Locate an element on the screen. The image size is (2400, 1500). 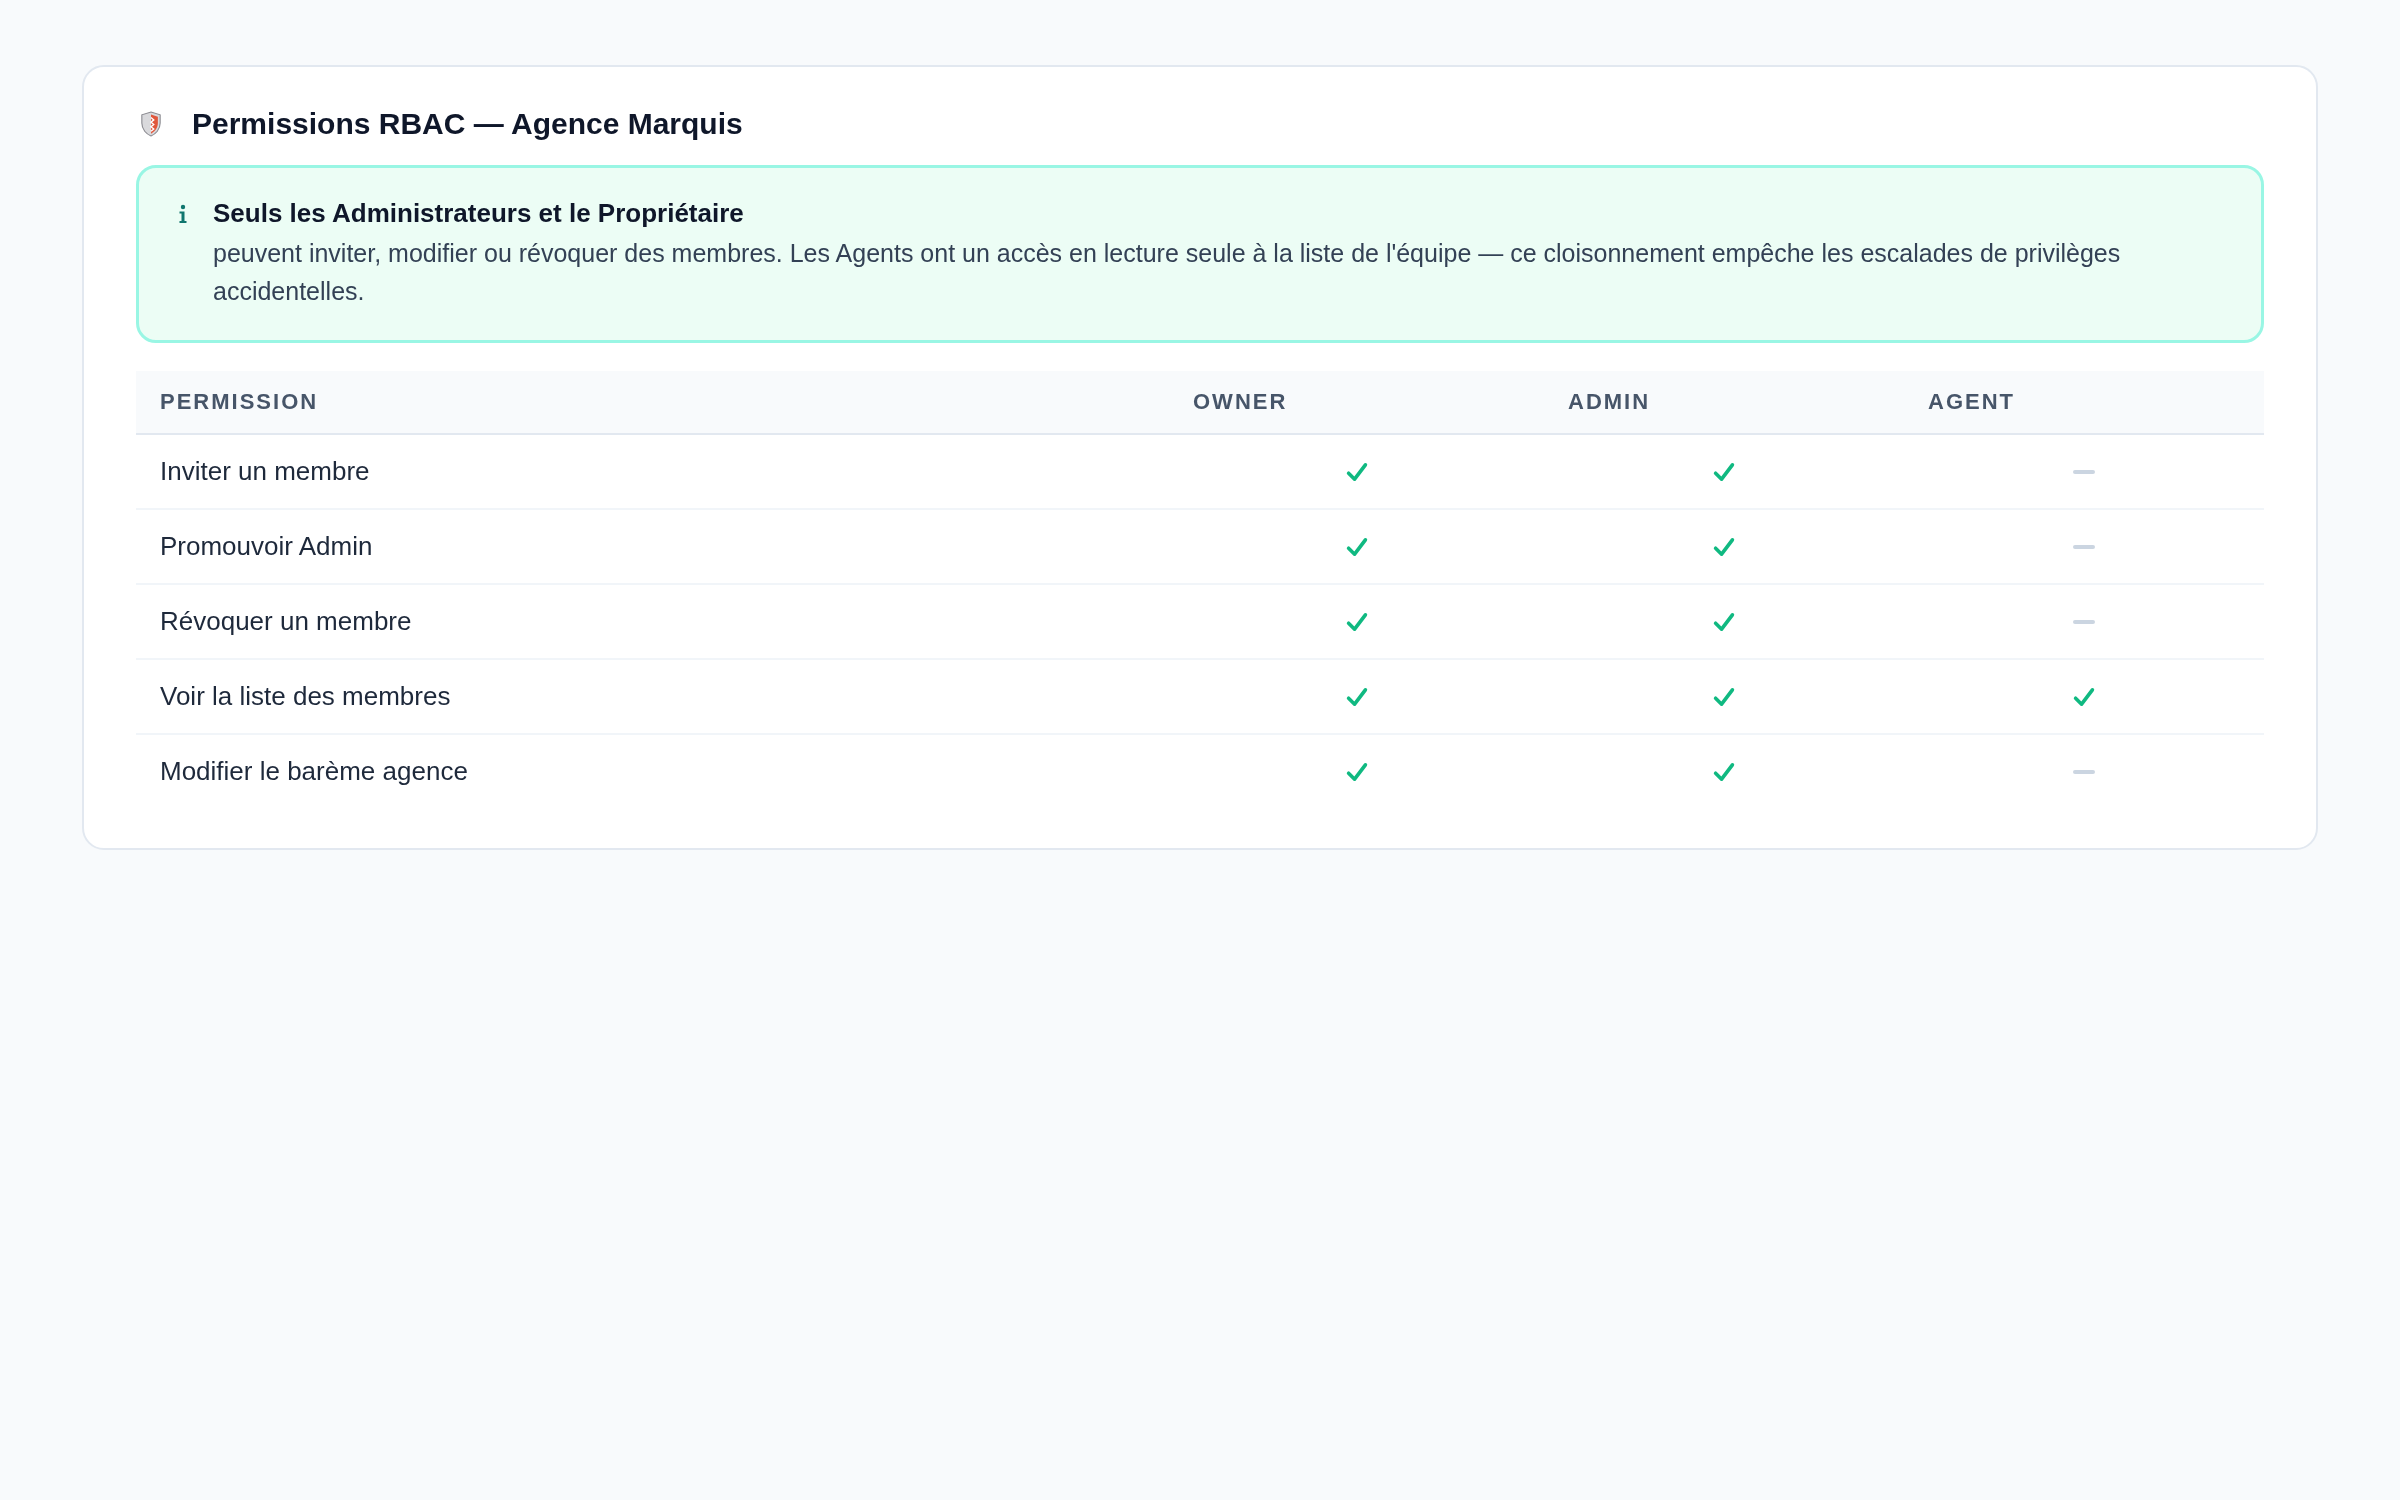
permission-name: Révoquer un membre is located at coordinates (286, 621).